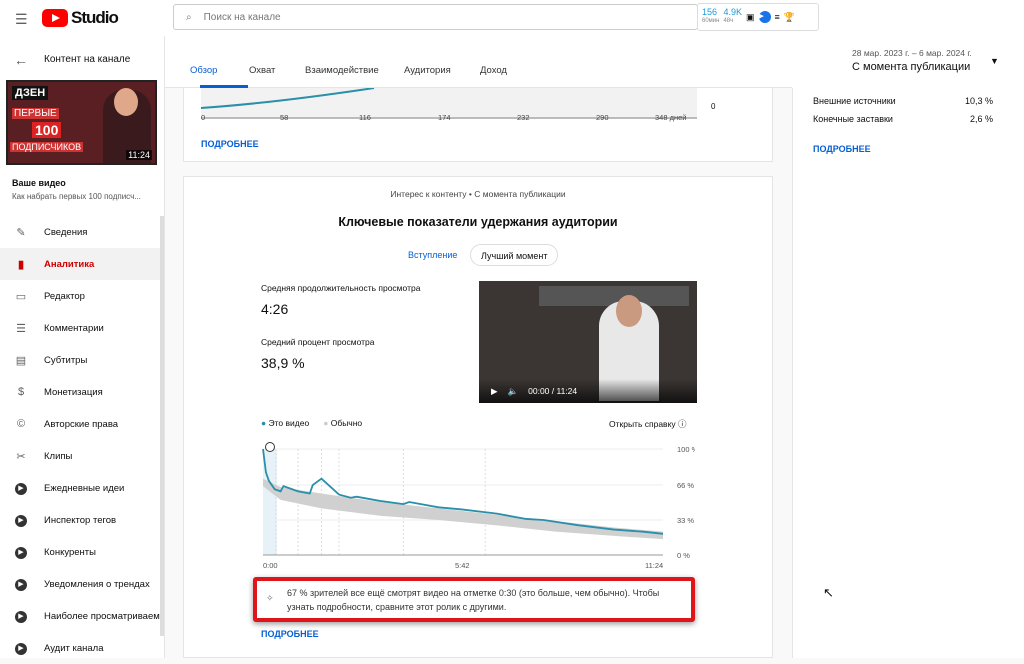 Image resolution: width=1024 pixels, height=664 pixels. Describe the element at coordinates (365, 117) in the screenshot. I see `top-chart-x-tick: 116` at that location.